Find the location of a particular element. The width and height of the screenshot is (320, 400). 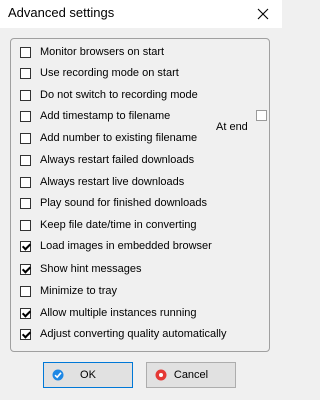

option-restart-failed: Always restart failed downloads is located at coordinates (107, 160).